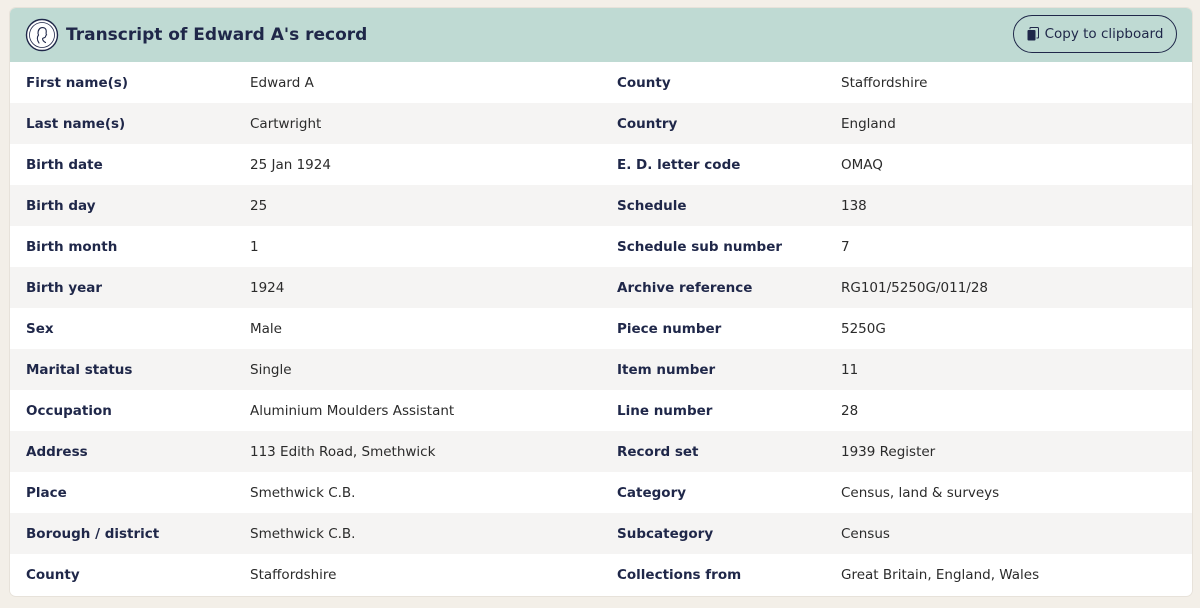  I want to click on page-title: Transcript of Edward A's record, so click(217, 35).